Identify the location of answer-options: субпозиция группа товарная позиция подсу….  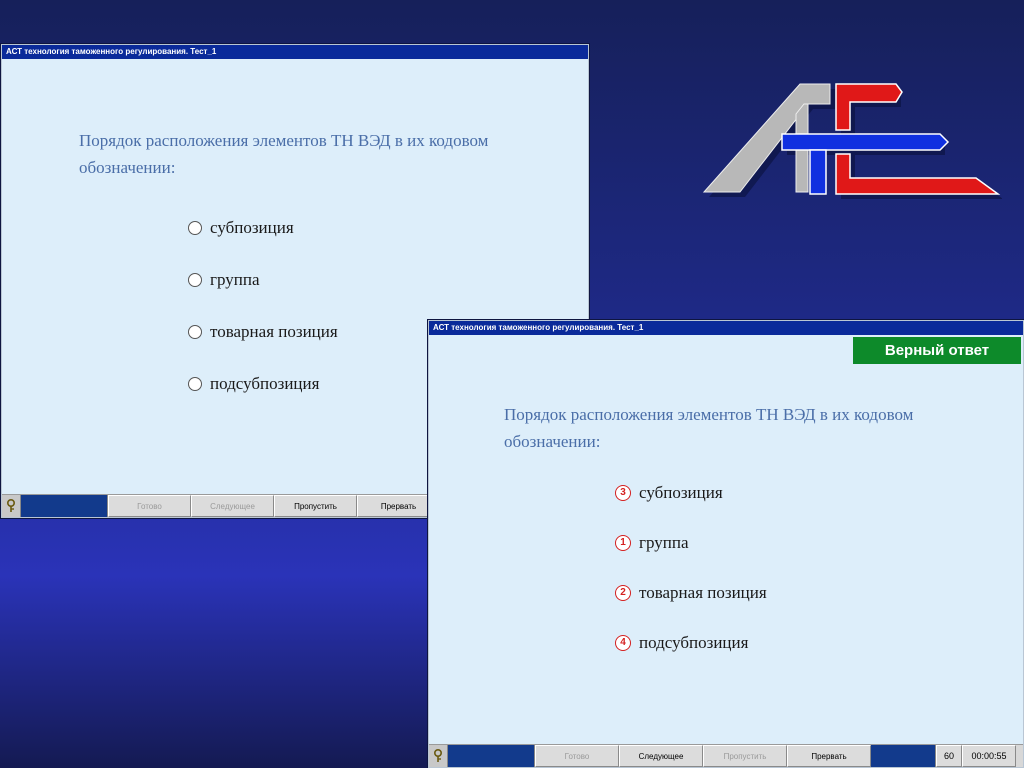
(263, 306).